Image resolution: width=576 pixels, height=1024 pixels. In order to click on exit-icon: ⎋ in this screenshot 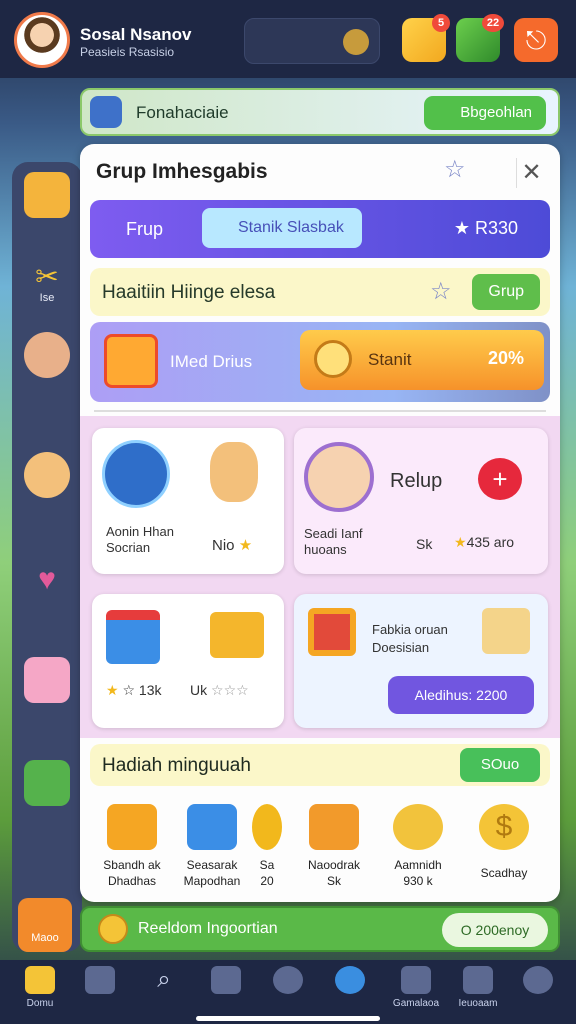, I will do `click(536, 40)`.